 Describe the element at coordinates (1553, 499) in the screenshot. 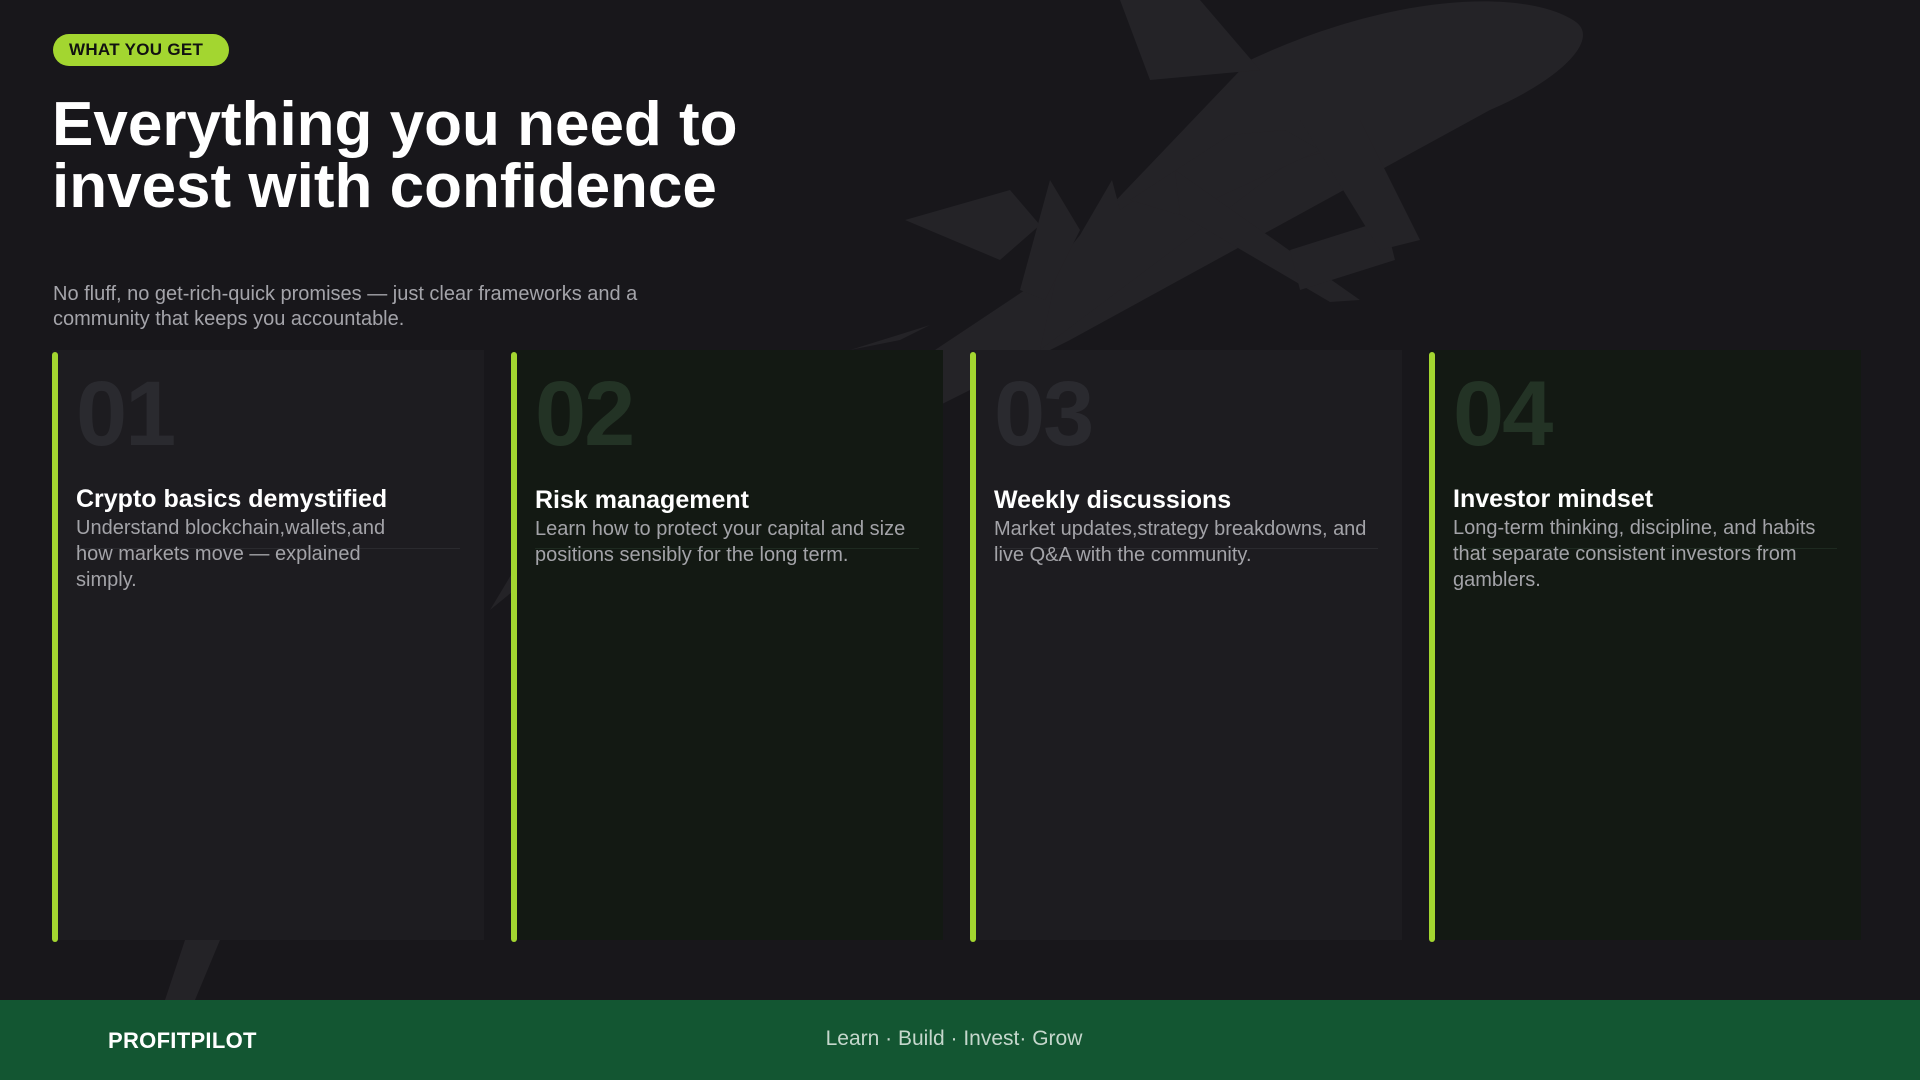

I see `card-title: Investor mindset` at that location.